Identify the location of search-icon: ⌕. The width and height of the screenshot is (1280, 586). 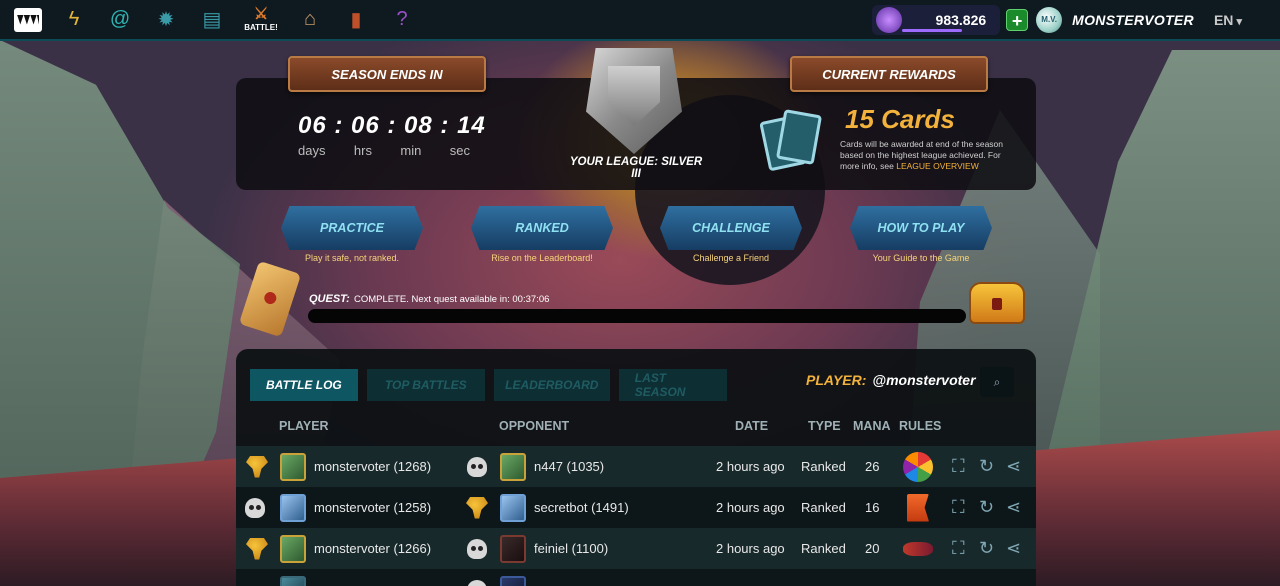
(997, 382).